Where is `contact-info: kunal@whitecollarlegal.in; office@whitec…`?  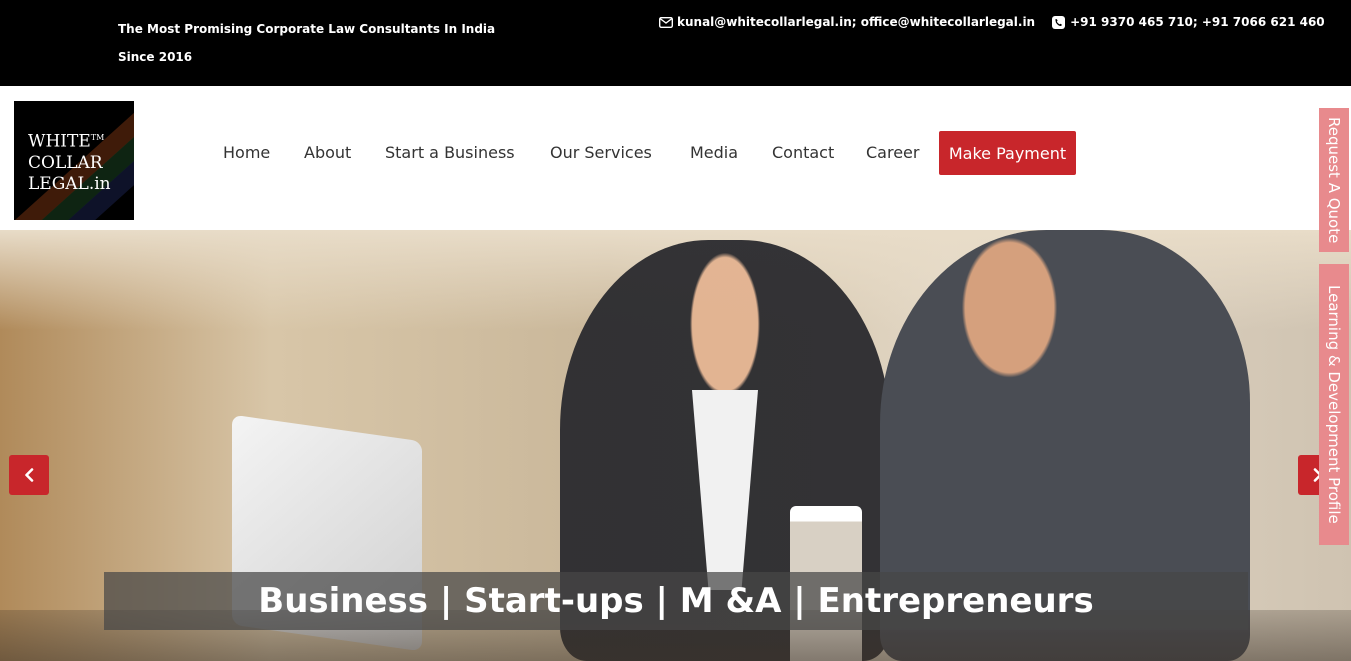
contact-info: kunal@whitecollarlegal.in; office@whitec… is located at coordinates (991, 22).